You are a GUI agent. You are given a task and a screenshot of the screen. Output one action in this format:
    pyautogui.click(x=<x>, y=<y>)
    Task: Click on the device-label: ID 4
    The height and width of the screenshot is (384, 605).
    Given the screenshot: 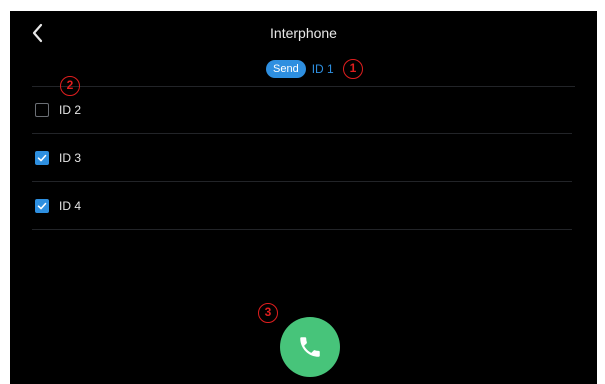 What is the action you would take?
    pyautogui.click(x=70, y=205)
    